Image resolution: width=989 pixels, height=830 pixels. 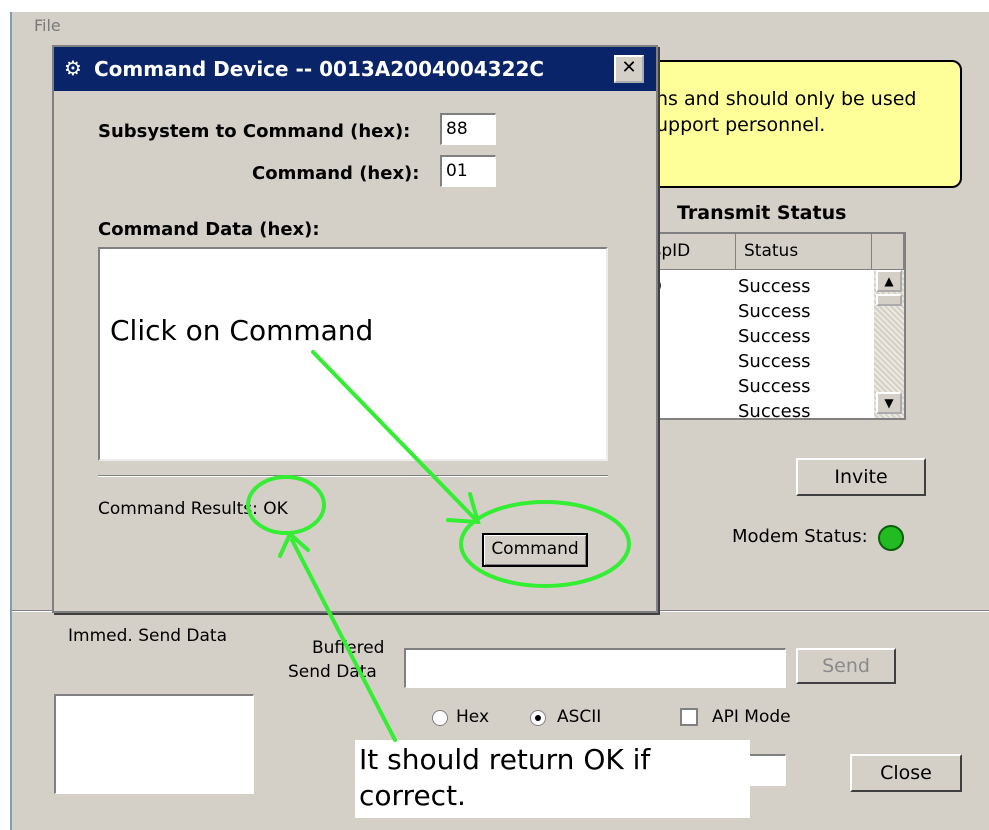 What do you see at coordinates (545, 544) in the screenshot?
I see `annotation-circle-command` at bounding box center [545, 544].